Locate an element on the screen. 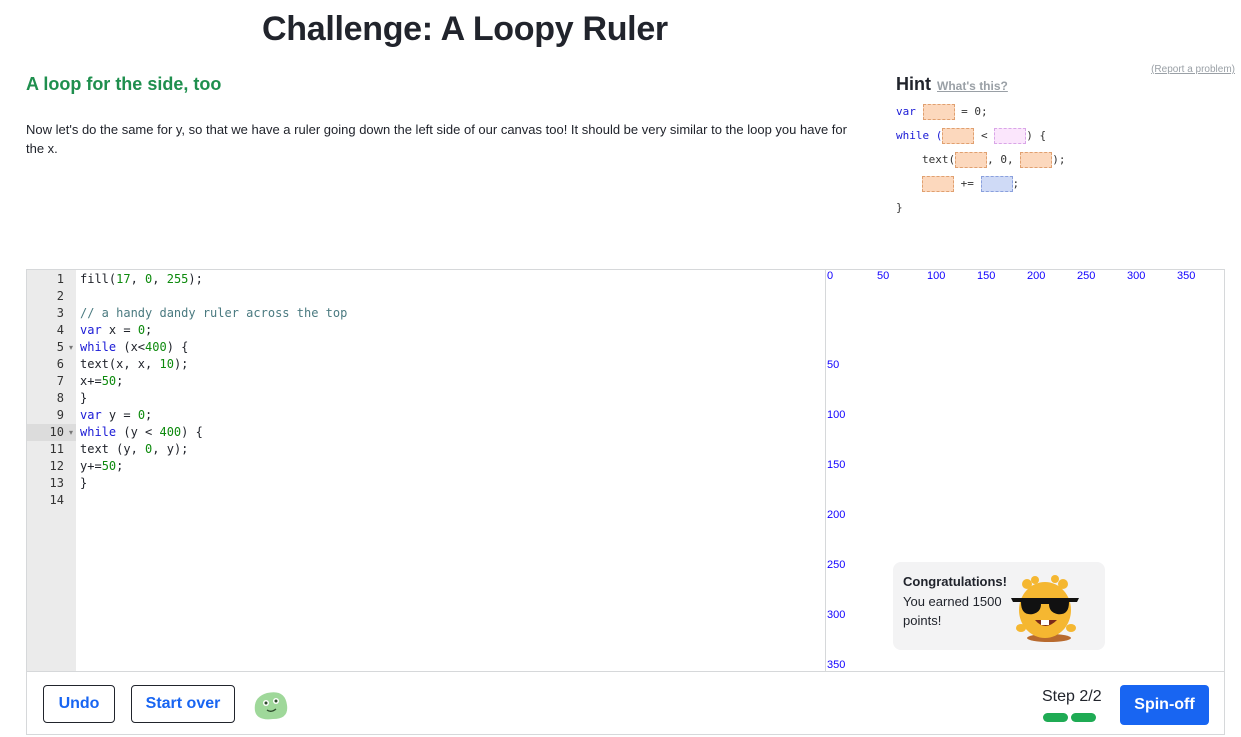 This screenshot has height=737, width=1241. step-progress-bar is located at coordinates (1069, 717).